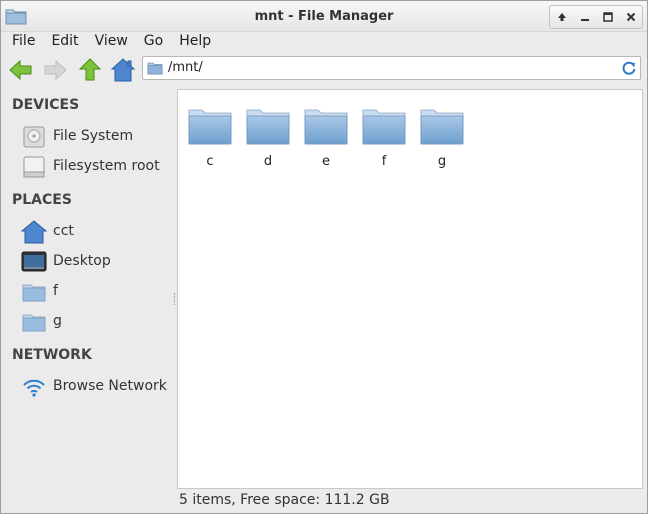 This screenshot has height=514, width=648. What do you see at coordinates (391, 68) in the screenshot?
I see `location-bar: /mnt/` at bounding box center [391, 68].